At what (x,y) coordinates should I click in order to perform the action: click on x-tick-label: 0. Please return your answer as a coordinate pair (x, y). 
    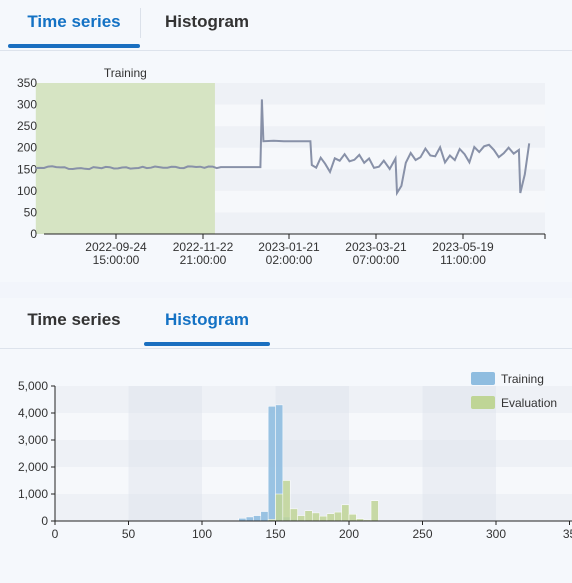
    Looking at the image, I should click on (55, 534).